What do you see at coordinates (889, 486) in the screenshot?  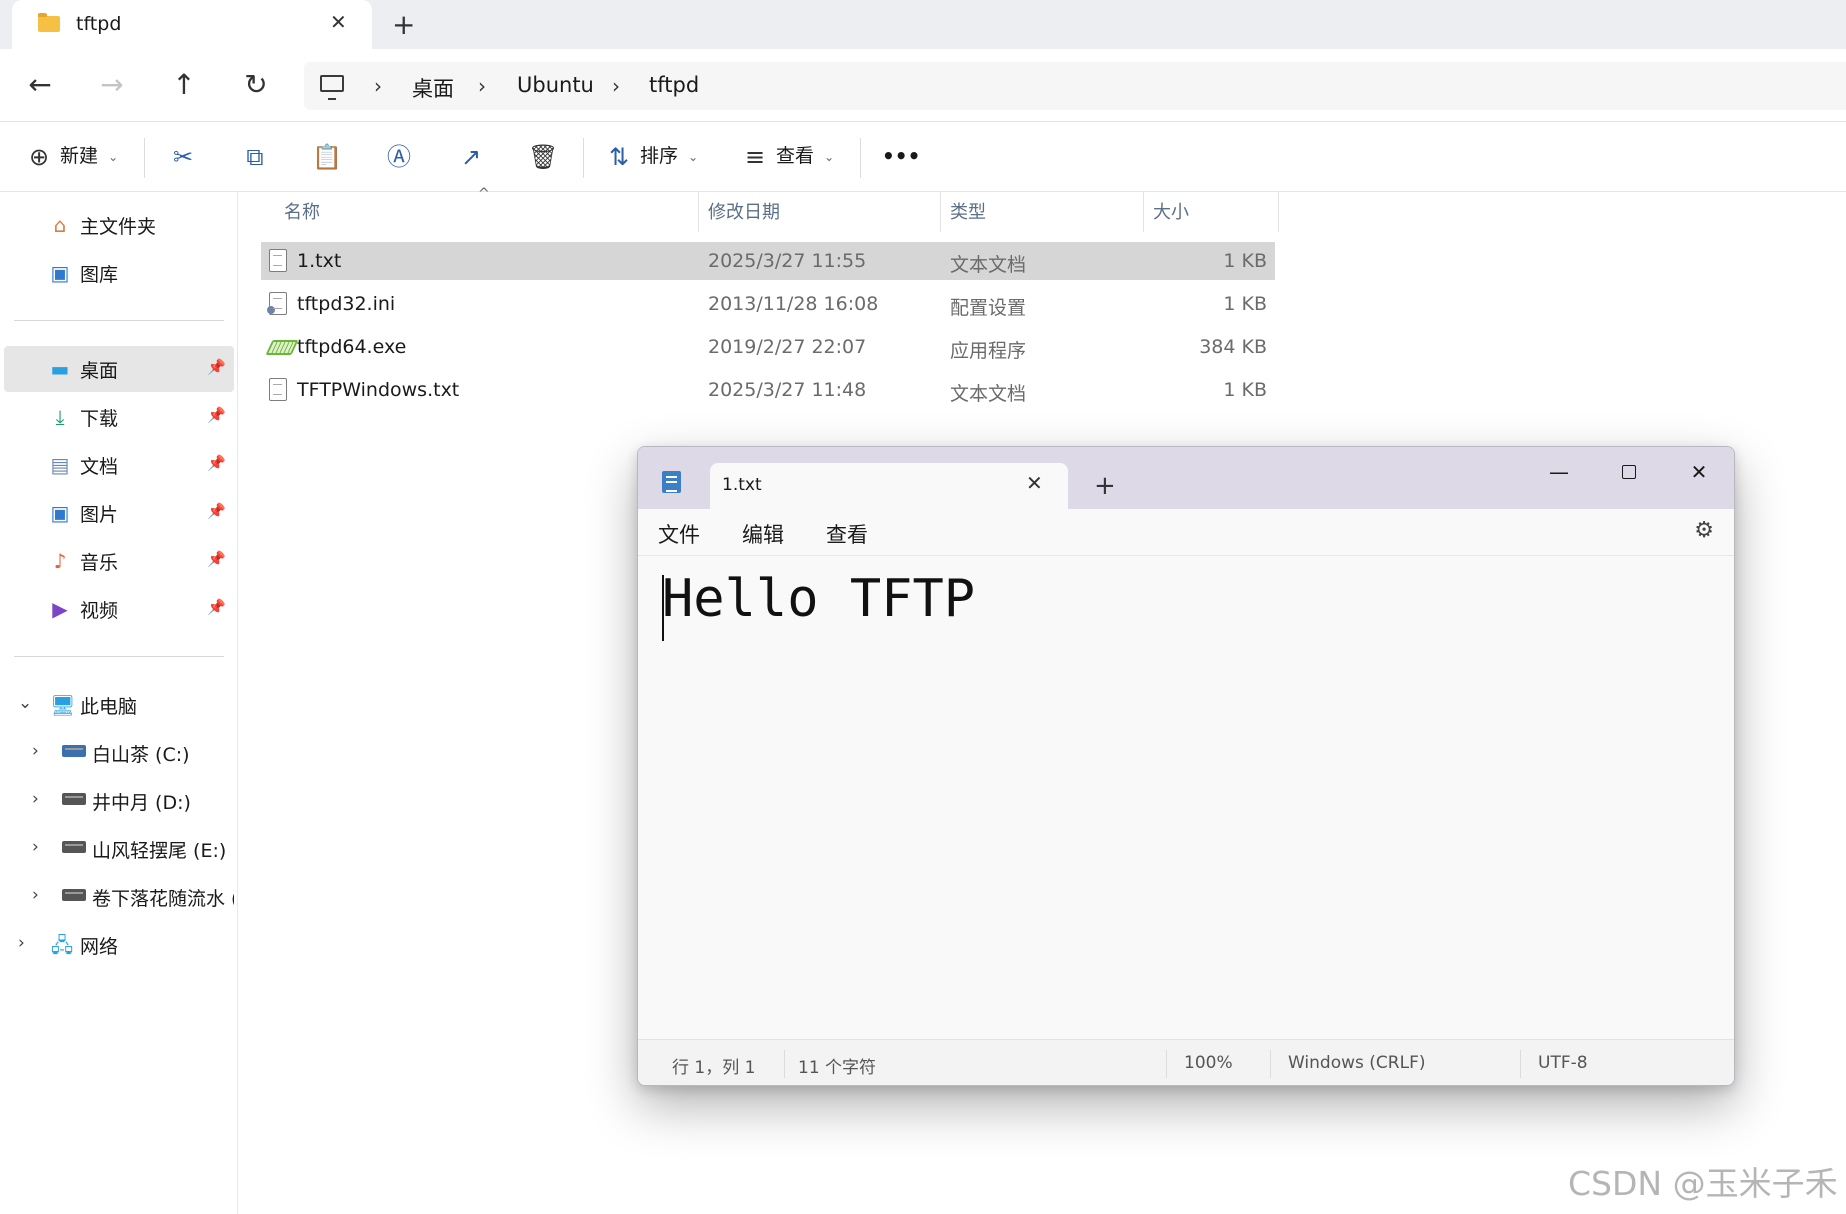 I see `notepad-tab: 1.txt ✕` at bounding box center [889, 486].